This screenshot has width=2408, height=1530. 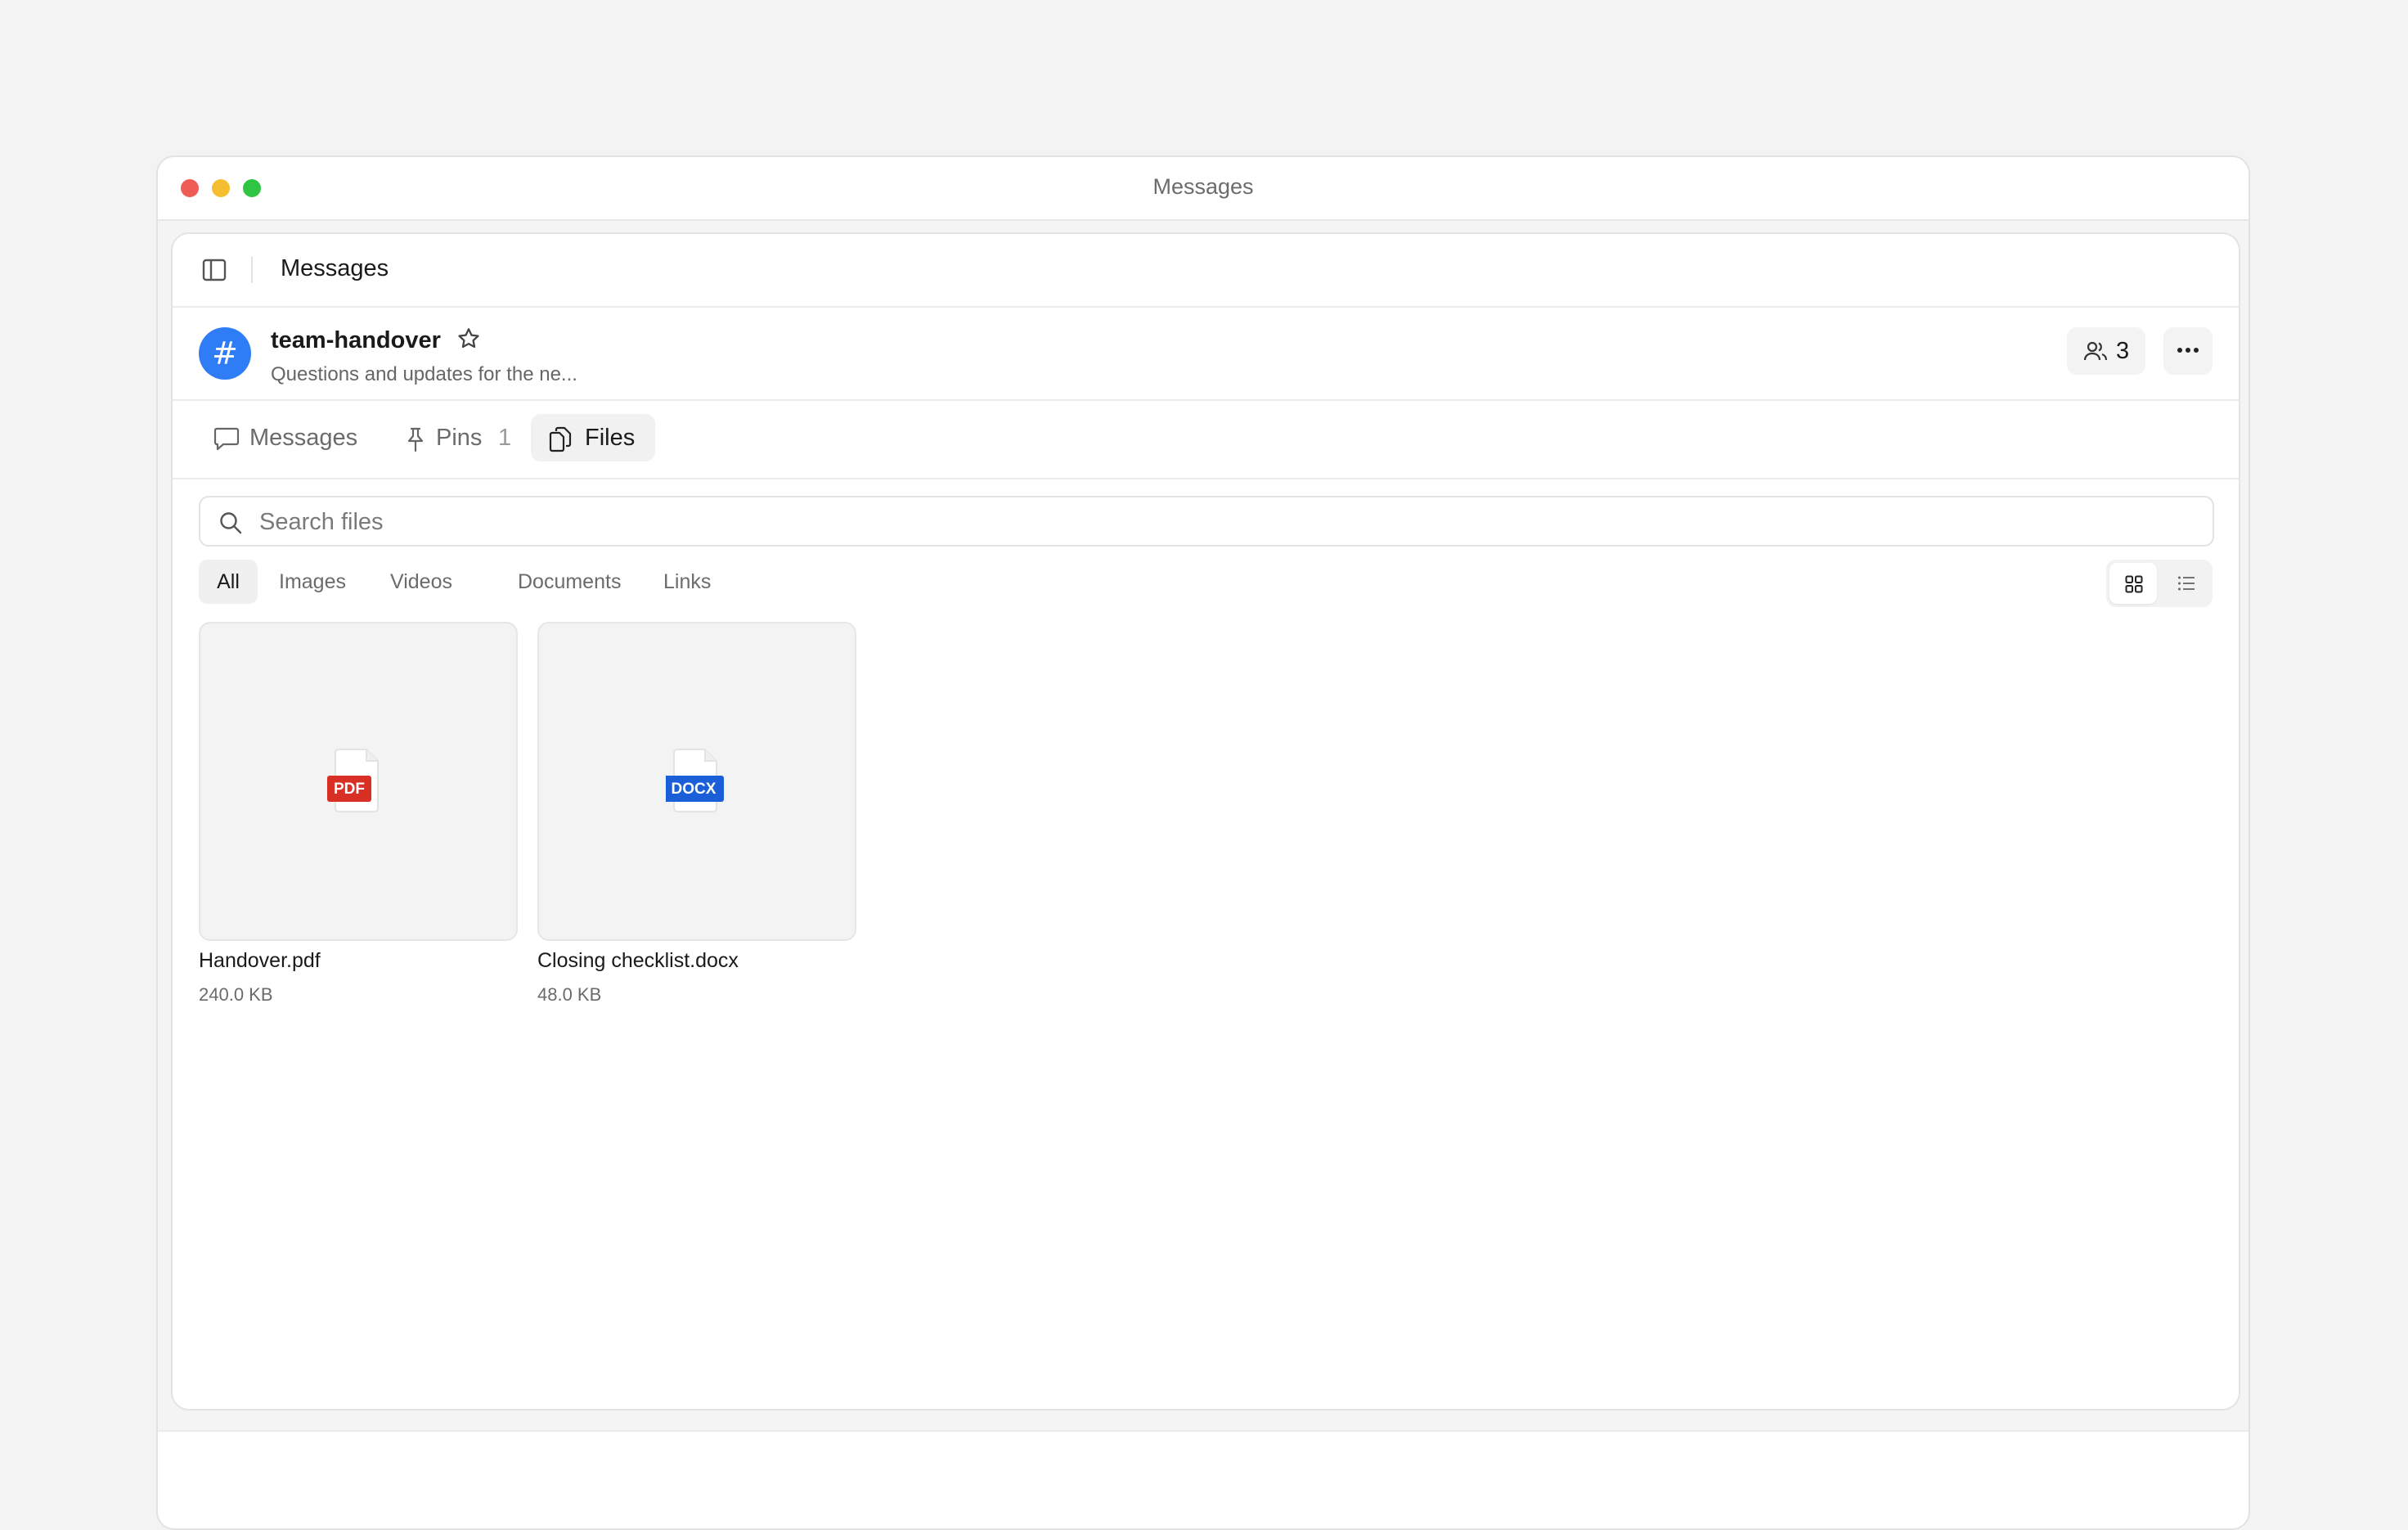 I want to click on sidebar-toggle-icon, so click(x=214, y=270).